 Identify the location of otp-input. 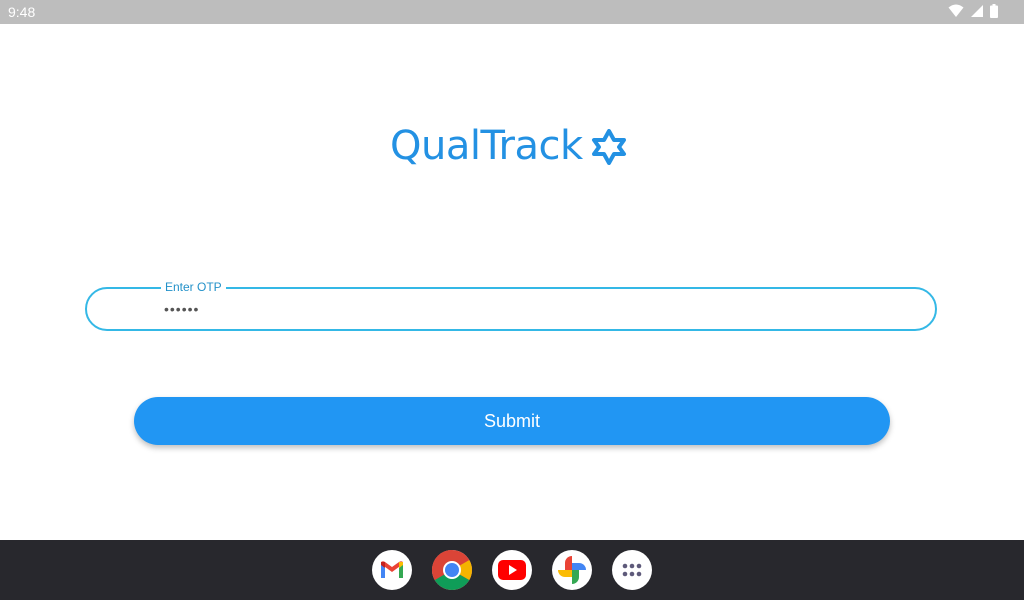
(514, 309).